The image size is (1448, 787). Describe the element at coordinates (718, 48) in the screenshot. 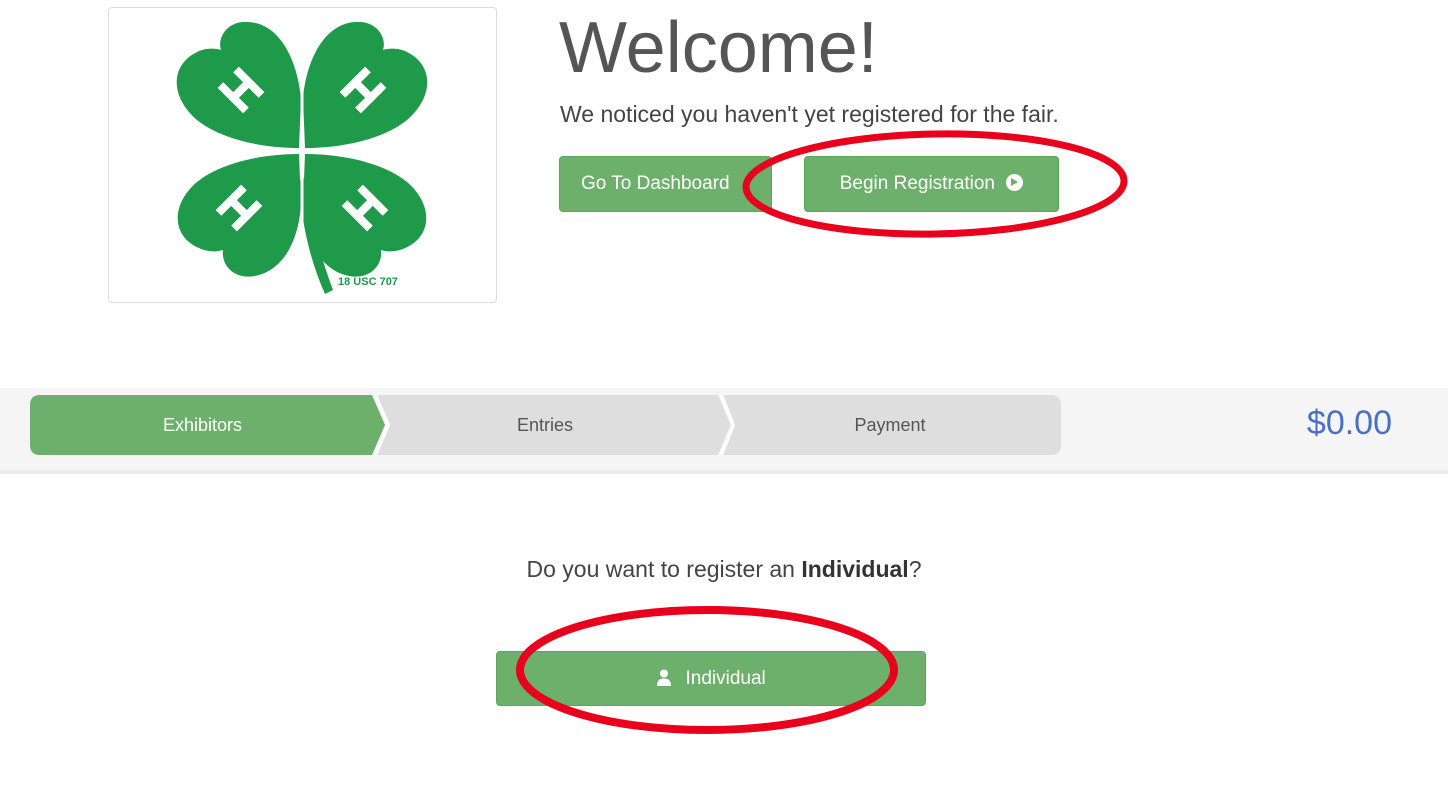

I see `welcome-title: Welcome!` at that location.